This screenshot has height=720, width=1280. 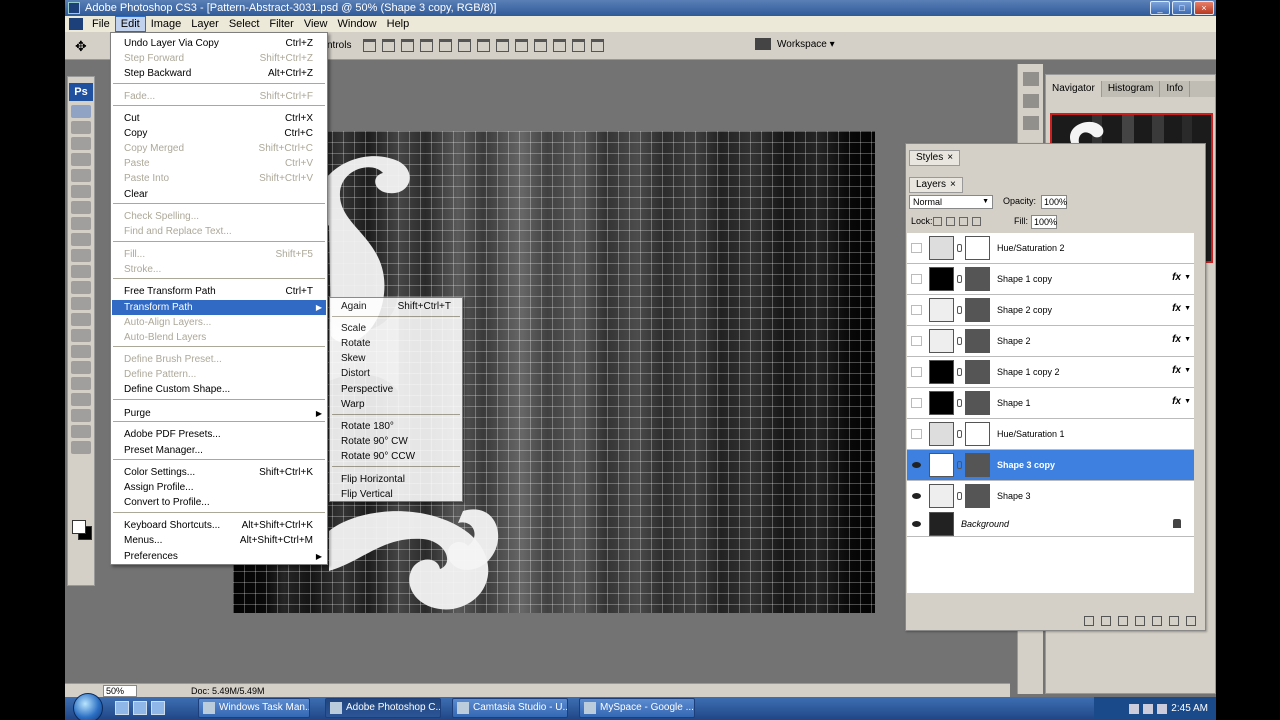 What do you see at coordinates (398, 24) in the screenshot?
I see `menu-help: Help` at bounding box center [398, 24].